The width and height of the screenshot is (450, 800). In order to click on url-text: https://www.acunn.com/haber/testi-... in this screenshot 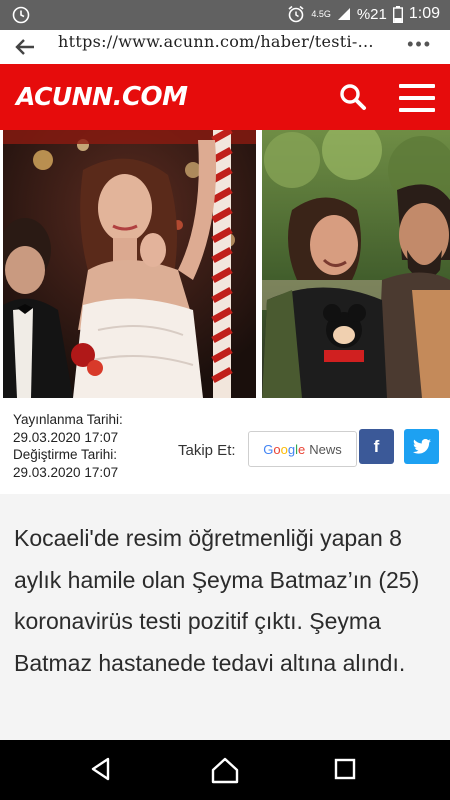, I will do `click(223, 41)`.